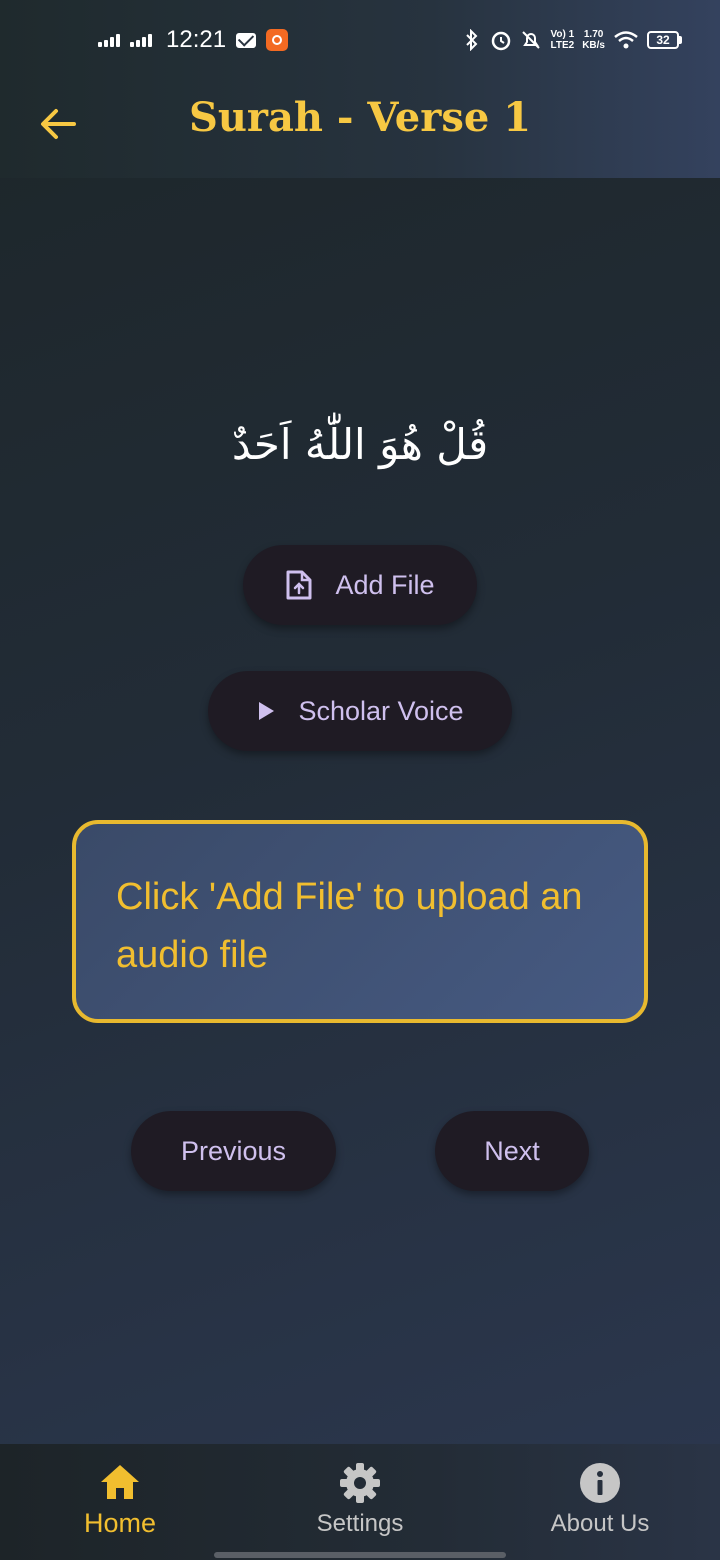 The width and height of the screenshot is (720, 1560). What do you see at coordinates (593, 45) in the screenshot?
I see `speed-unit: KB/s` at bounding box center [593, 45].